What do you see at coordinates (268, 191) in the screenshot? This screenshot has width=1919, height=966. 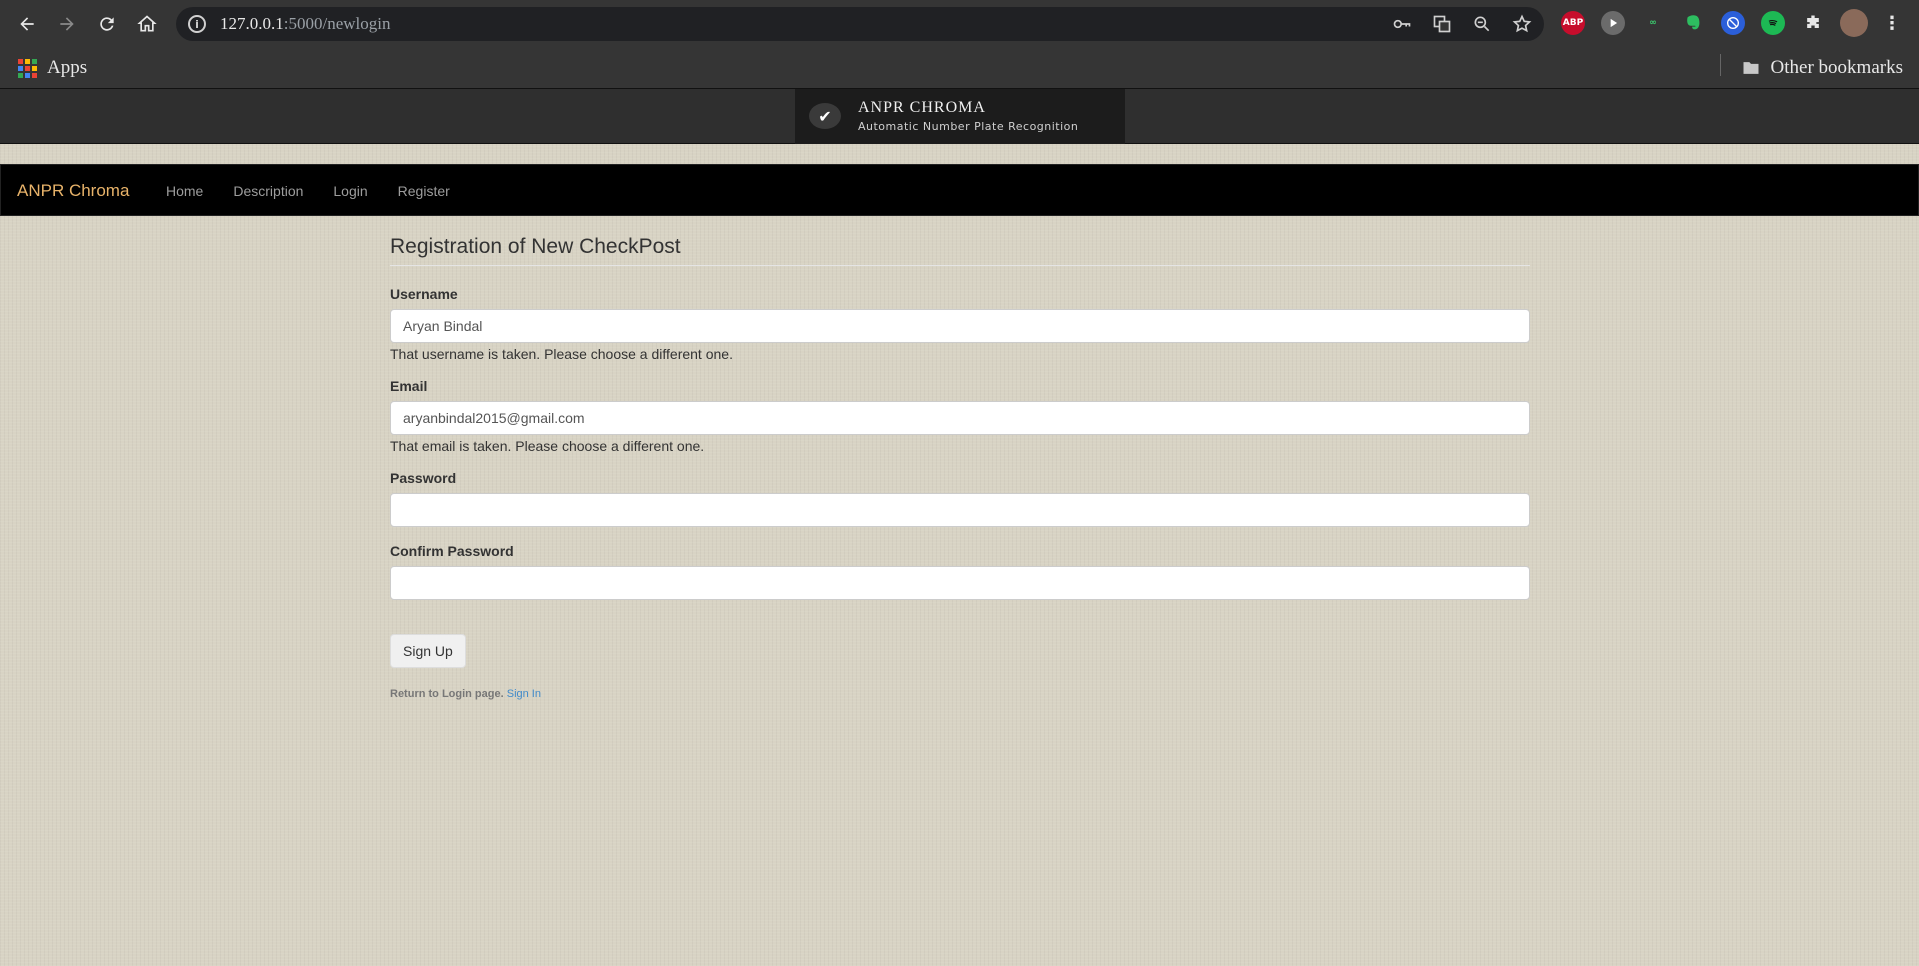 I see `nav-link-description: Description` at bounding box center [268, 191].